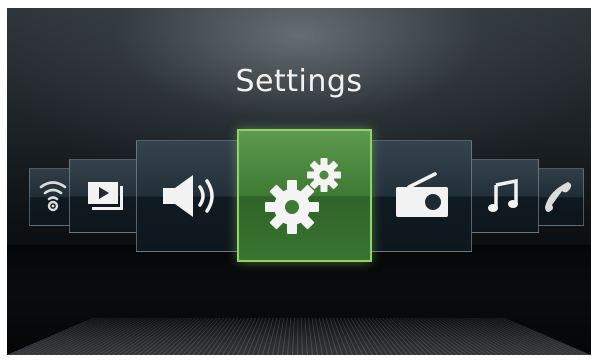  I want to click on menu-item-phone, so click(559, 197).